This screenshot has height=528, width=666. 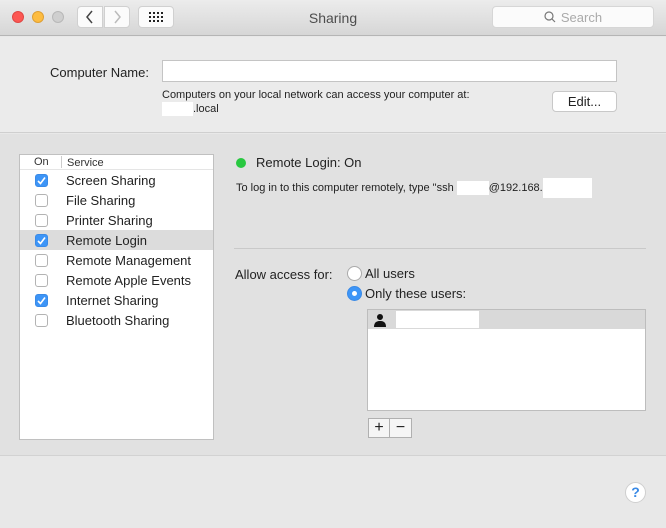 I want to click on service-name: Printer Sharing, so click(x=109, y=220).